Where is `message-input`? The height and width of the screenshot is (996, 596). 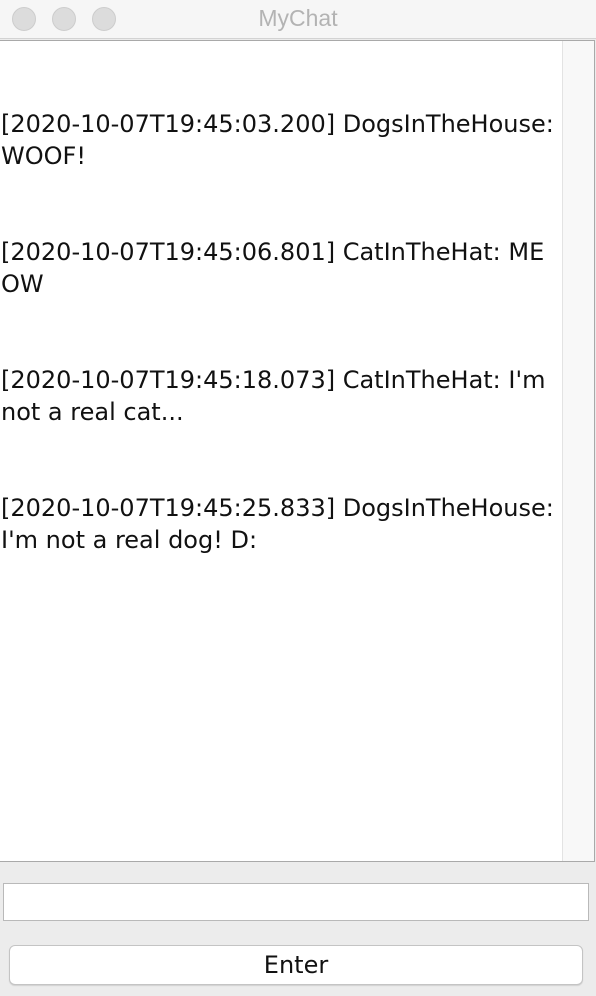 message-input is located at coordinates (296, 902).